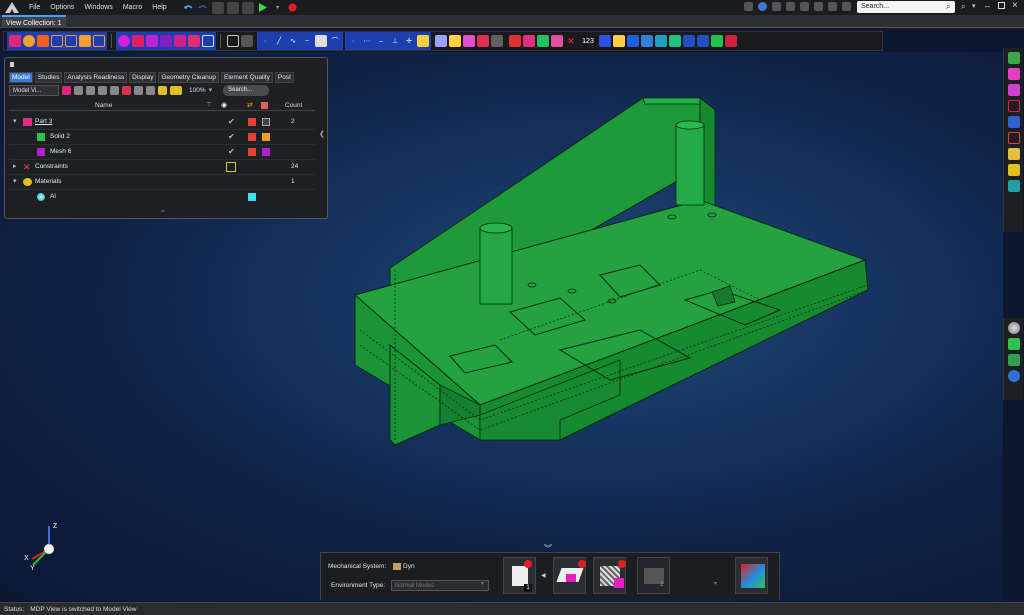  Describe the element at coordinates (1013, 344) in the screenshot. I see `render-layers-icon` at that location.